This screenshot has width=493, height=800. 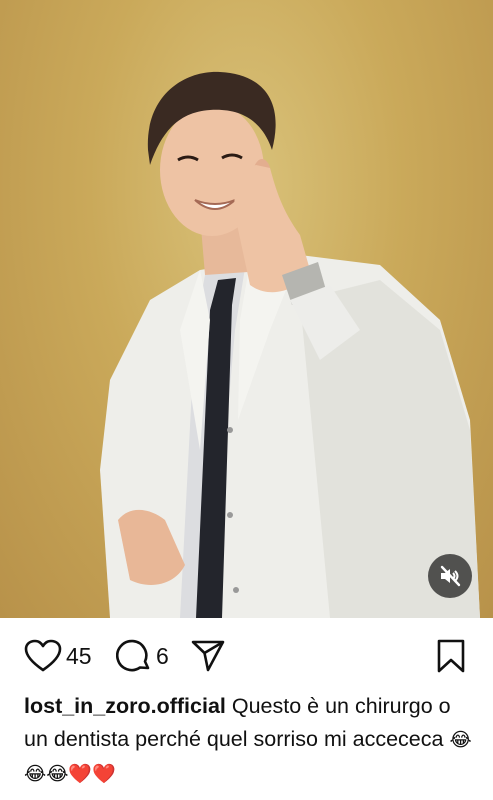 What do you see at coordinates (125, 706) in the screenshot?
I see `caption-username: lost_in_zoro.official` at bounding box center [125, 706].